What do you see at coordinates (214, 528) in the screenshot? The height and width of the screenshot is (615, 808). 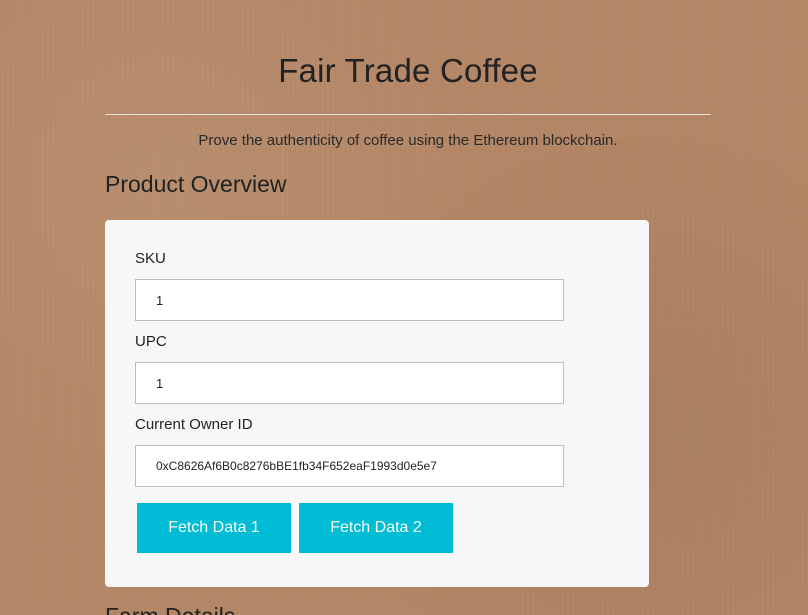 I see `fetch-data-1-button: Fetch Data 1` at bounding box center [214, 528].